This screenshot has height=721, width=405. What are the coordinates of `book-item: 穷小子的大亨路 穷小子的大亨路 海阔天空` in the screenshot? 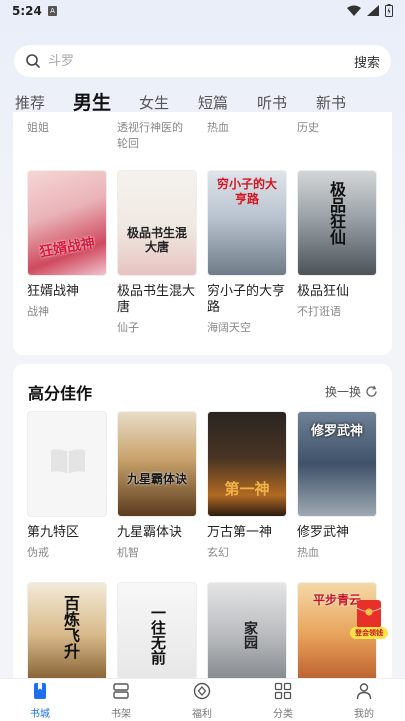 It's located at (248, 252).